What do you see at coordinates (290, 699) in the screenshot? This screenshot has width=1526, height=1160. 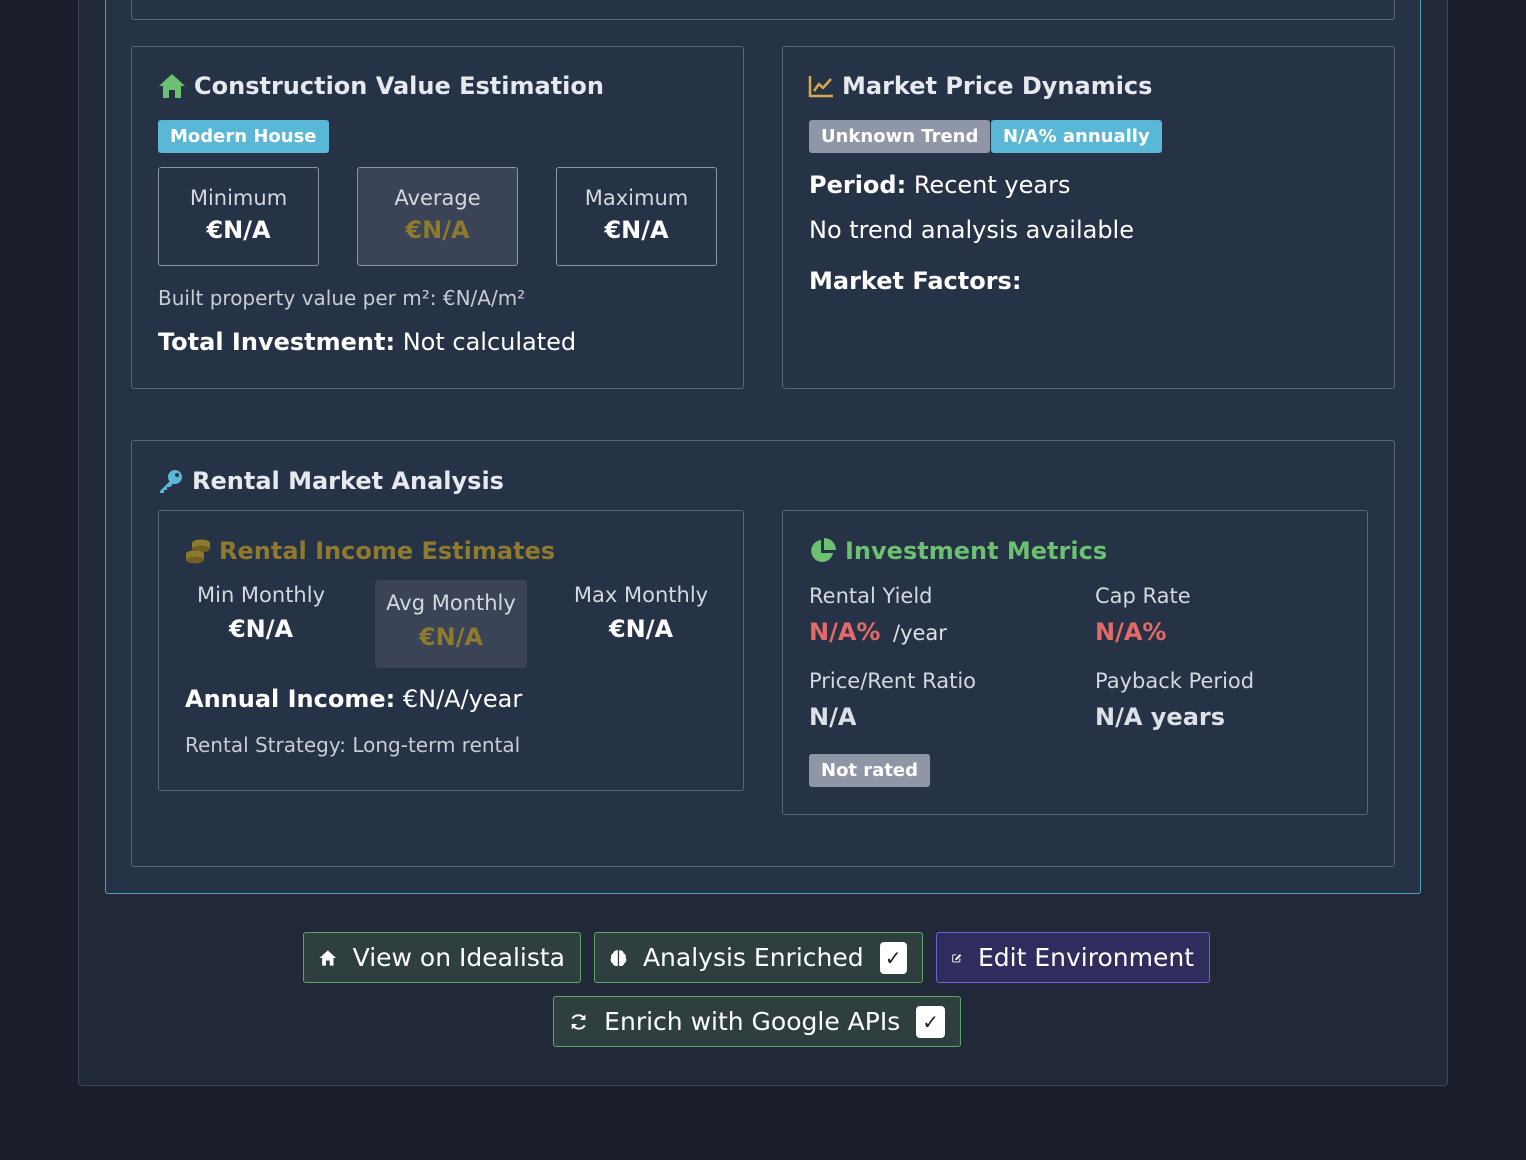 I see `annual-income-label: Annual Income:` at bounding box center [290, 699].